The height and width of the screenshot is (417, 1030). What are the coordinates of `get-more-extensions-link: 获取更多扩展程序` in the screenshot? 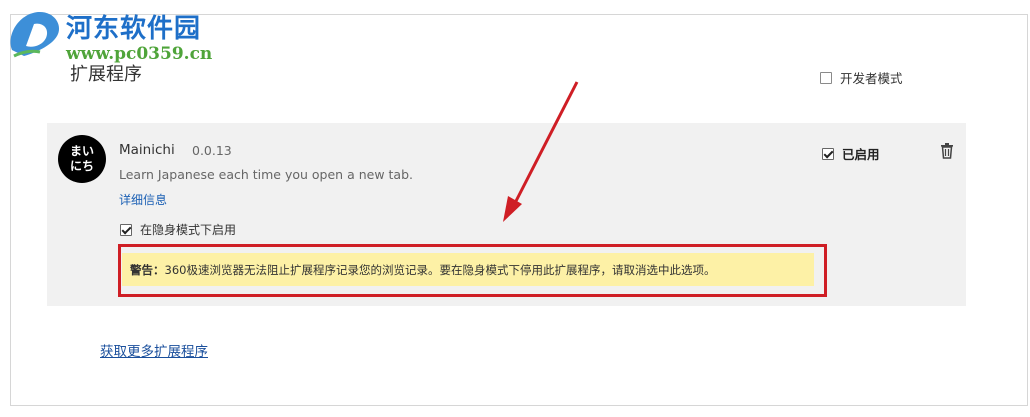 It's located at (154, 350).